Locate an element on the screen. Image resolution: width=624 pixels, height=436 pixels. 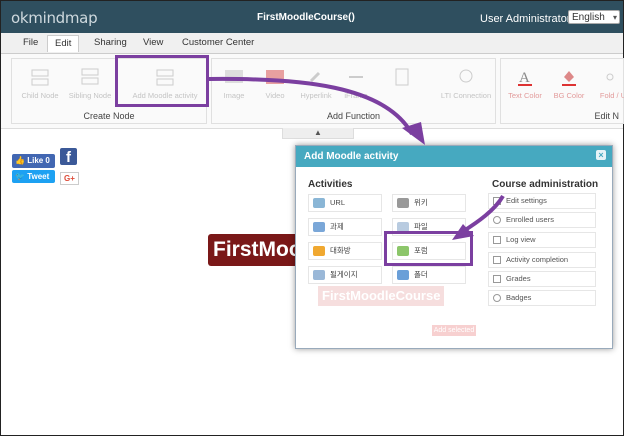
arrow-to-dialog is located at coordinates (311, 105).